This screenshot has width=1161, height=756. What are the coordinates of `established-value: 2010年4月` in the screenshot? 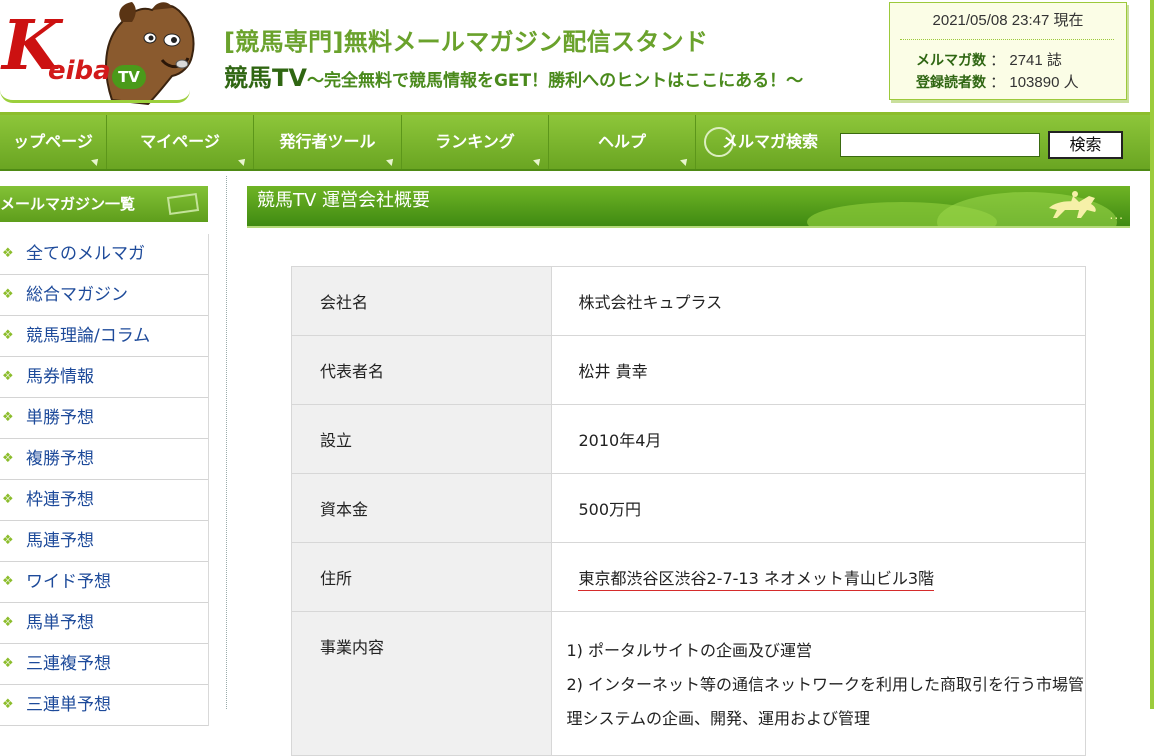 It's located at (818, 439).